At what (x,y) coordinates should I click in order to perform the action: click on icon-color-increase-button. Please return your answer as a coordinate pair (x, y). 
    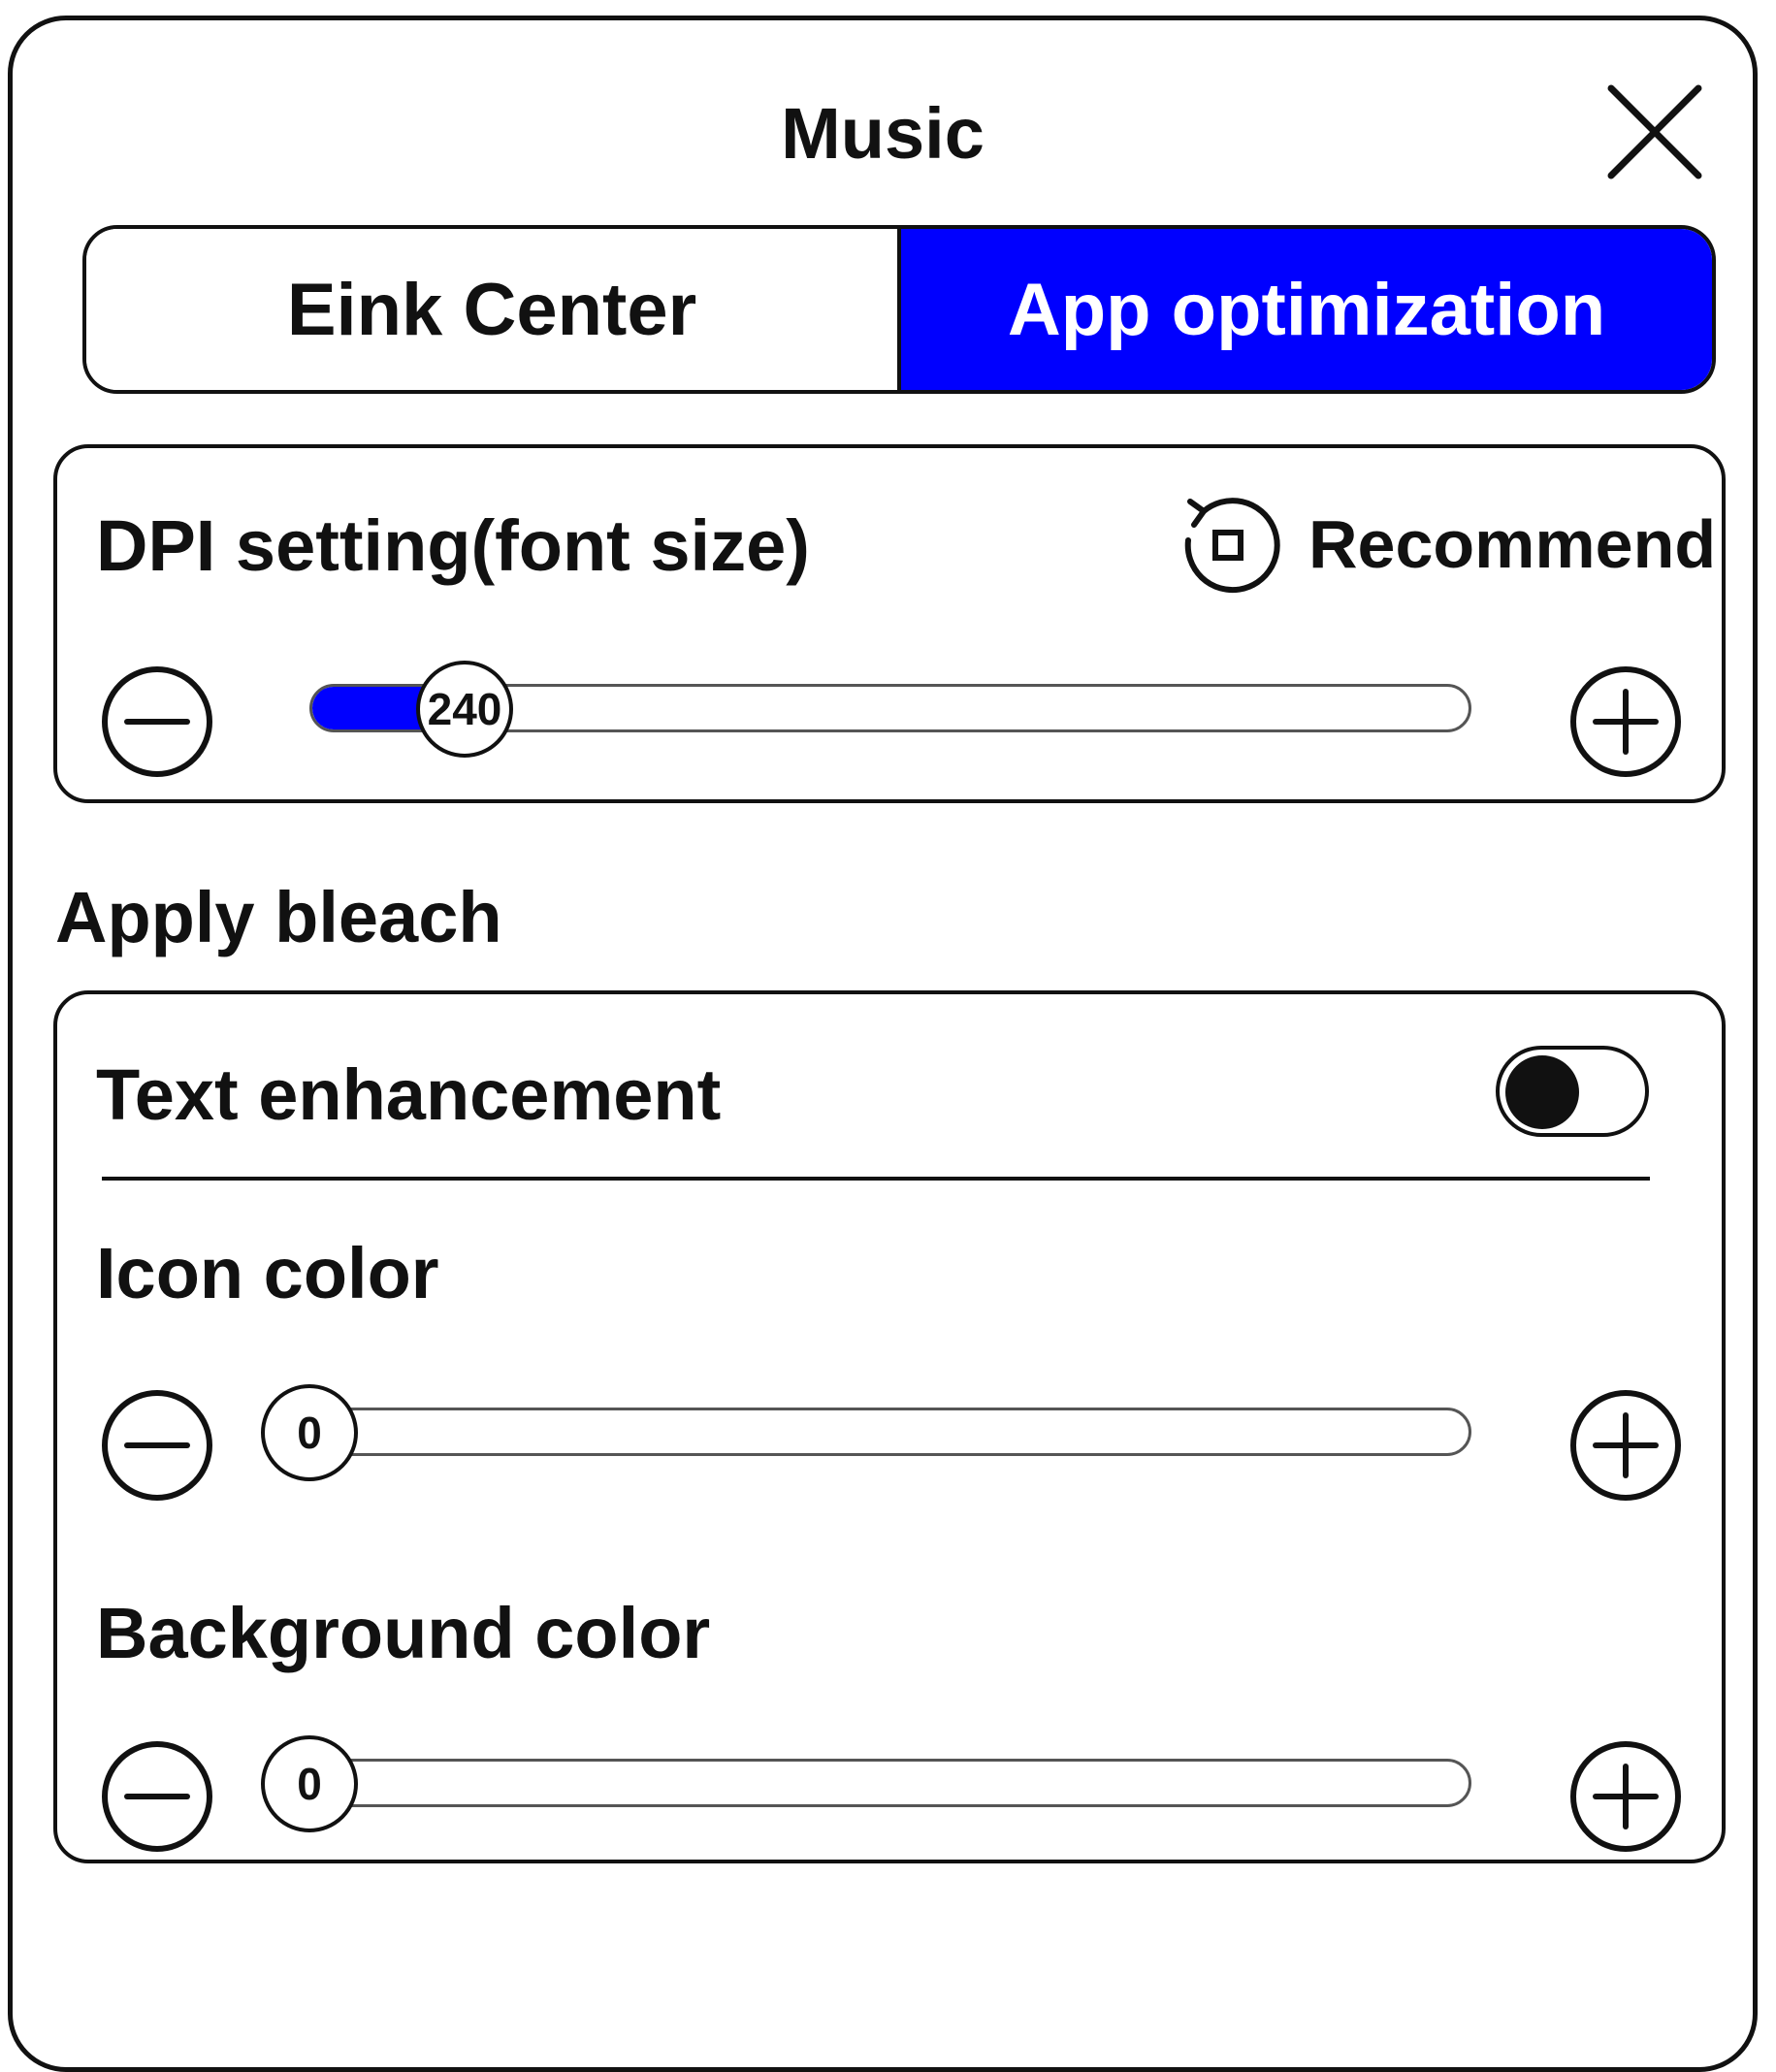
    Looking at the image, I should click on (1625, 1445).